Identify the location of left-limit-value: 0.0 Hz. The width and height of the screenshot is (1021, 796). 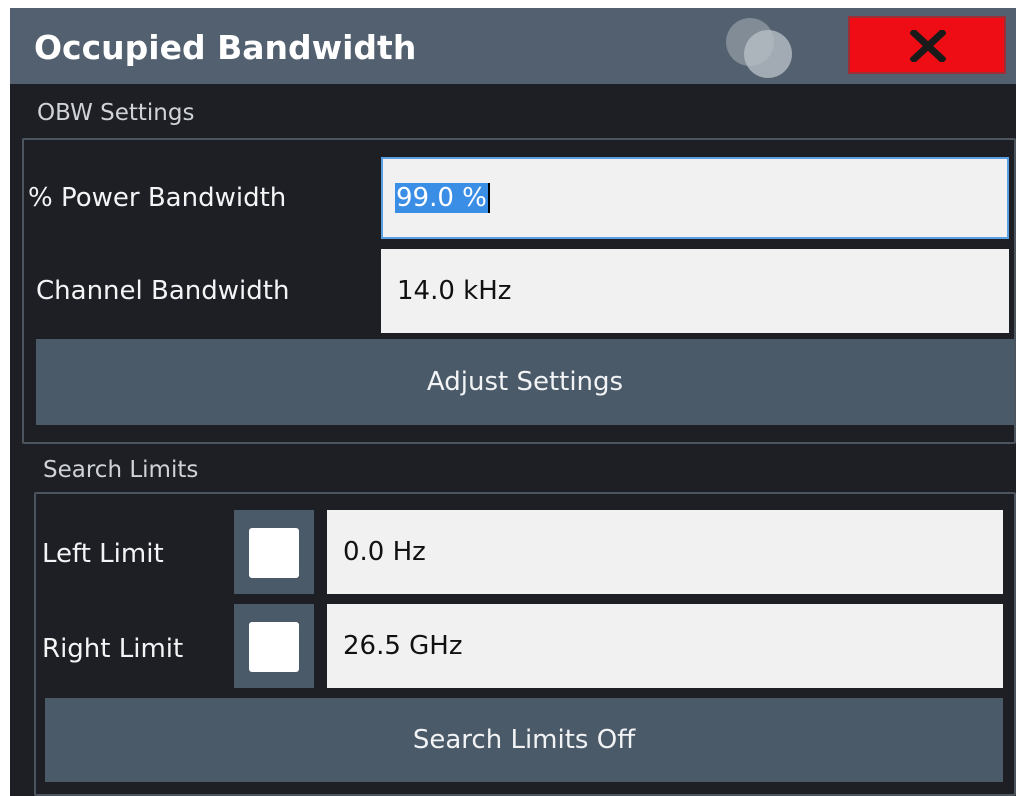
(384, 552).